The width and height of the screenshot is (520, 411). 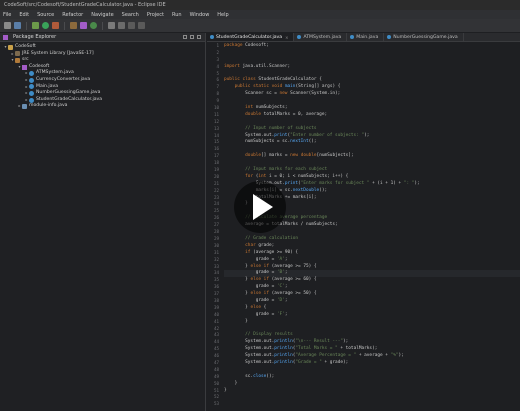 I want to click on tree-item: ▸ ATMSystem.java, so click(x=102, y=73).